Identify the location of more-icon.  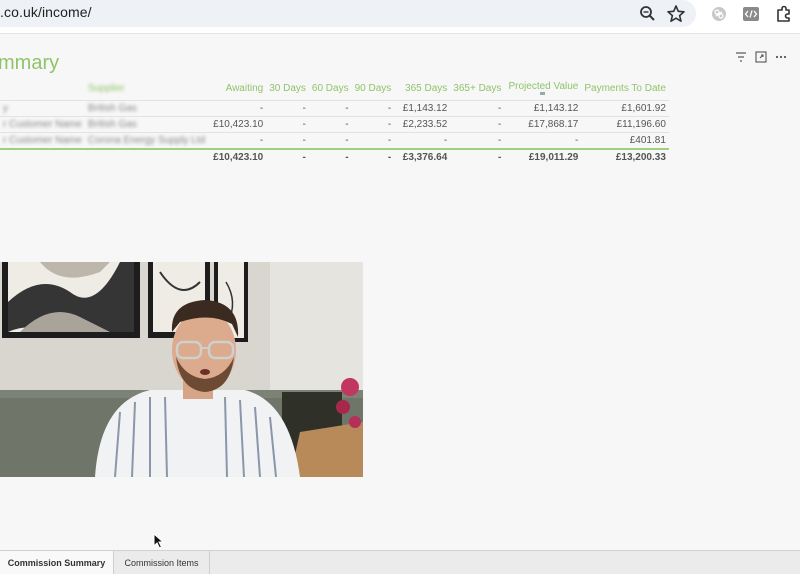
(781, 57).